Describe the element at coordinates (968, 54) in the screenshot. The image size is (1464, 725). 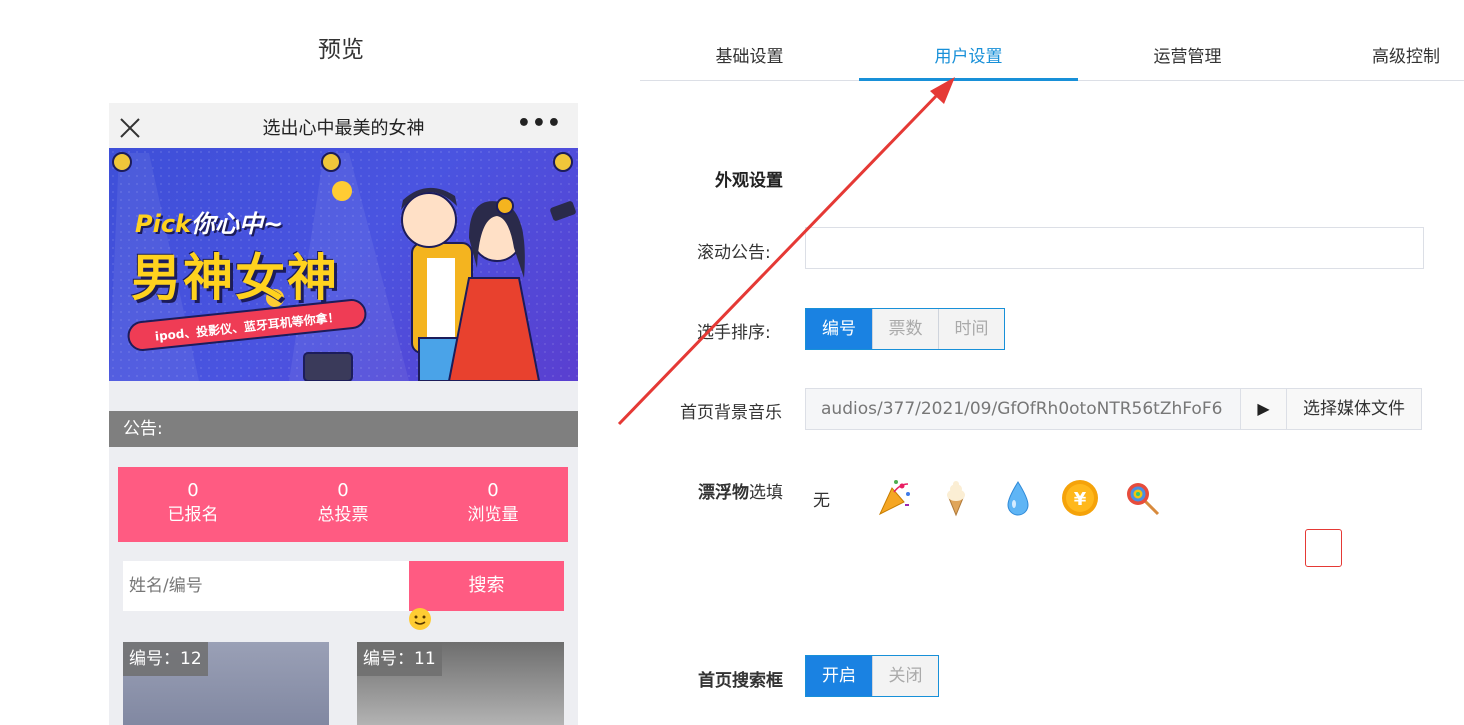
I see `tab-user-settings: 用户设置` at that location.